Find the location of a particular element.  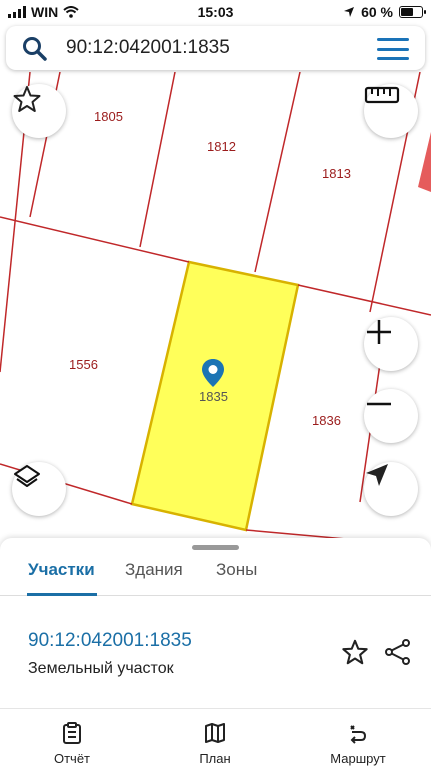

battery-percent: 60 % is located at coordinates (377, 12).